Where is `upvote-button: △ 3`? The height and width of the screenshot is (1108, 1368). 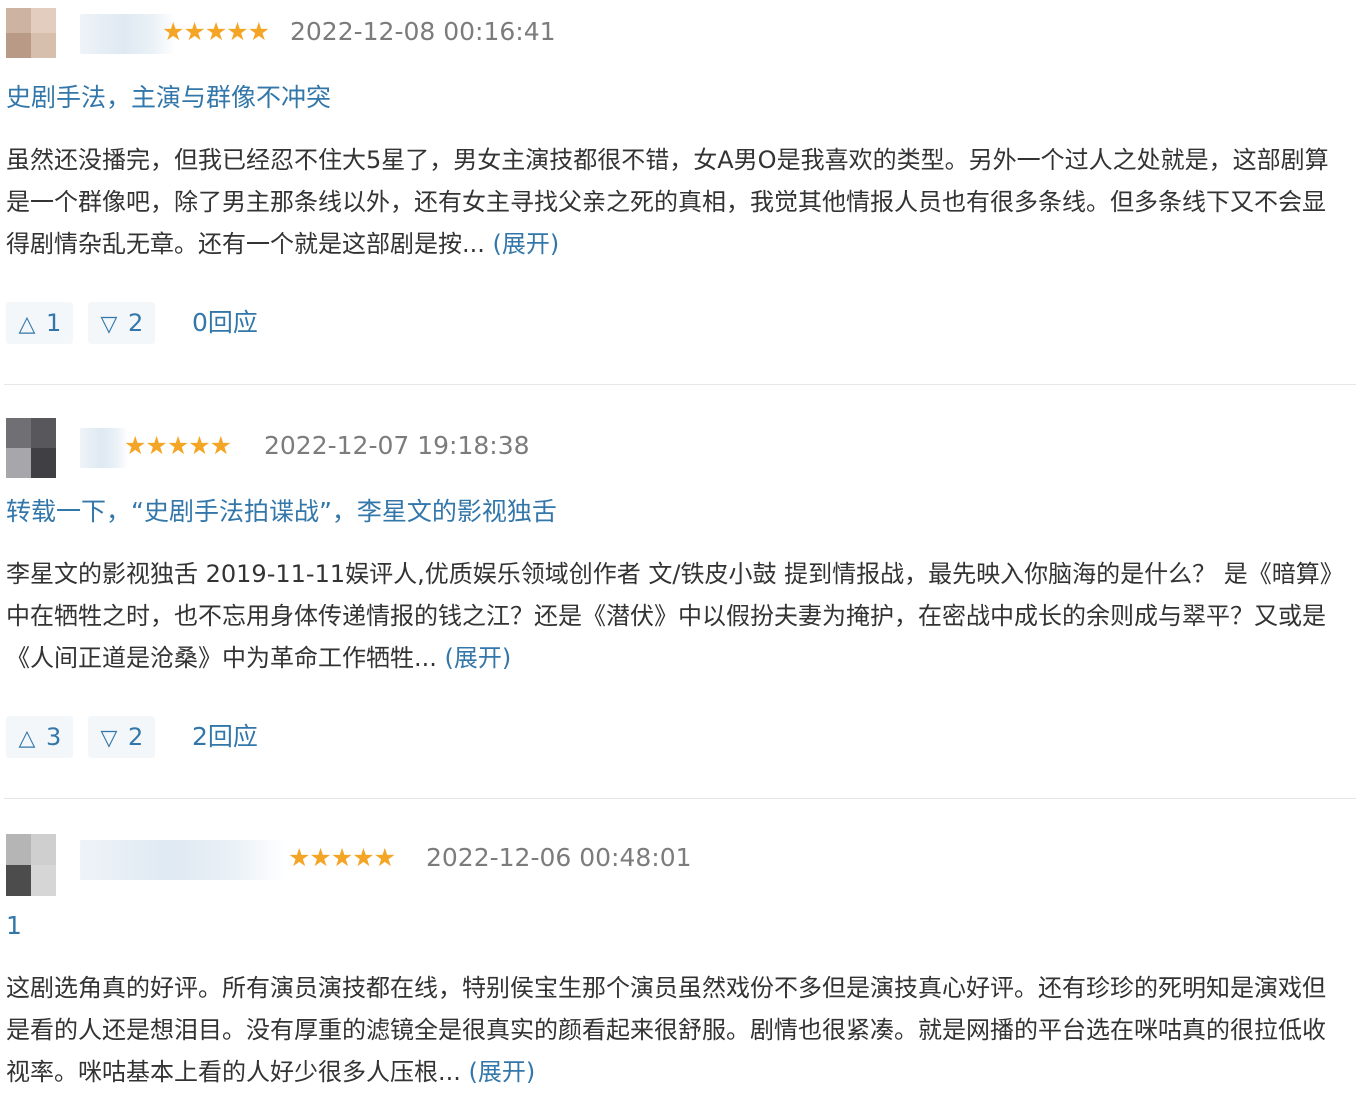 upvote-button: △ 3 is located at coordinates (40, 737).